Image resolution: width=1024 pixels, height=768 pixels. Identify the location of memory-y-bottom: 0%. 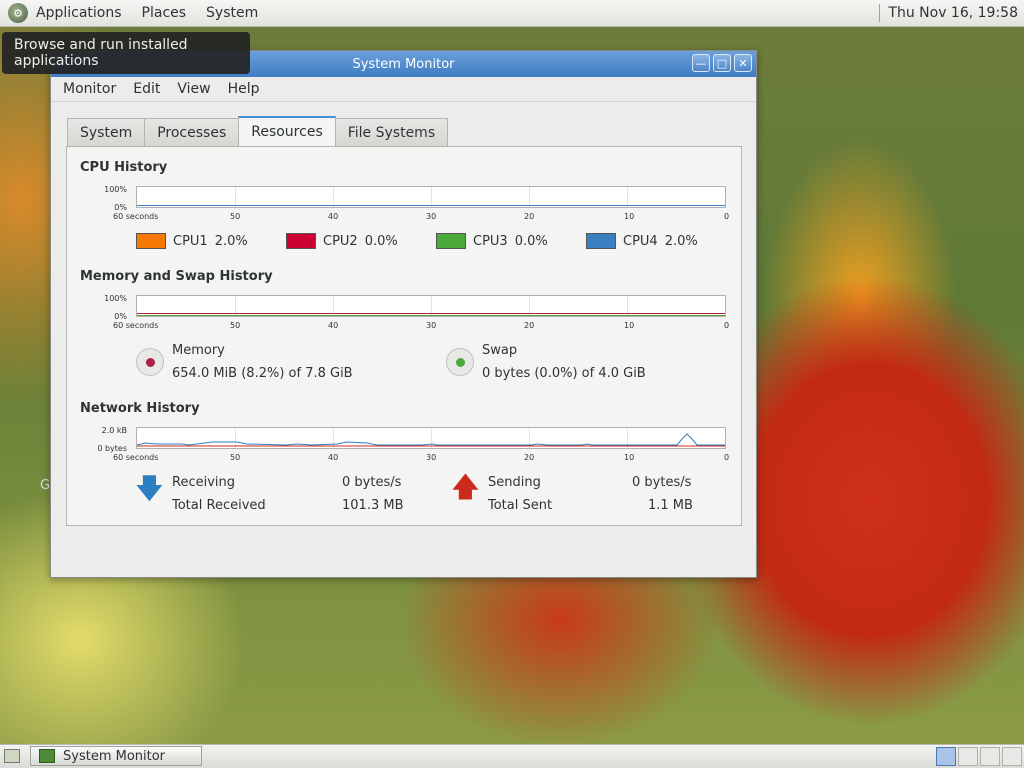
(120, 316).